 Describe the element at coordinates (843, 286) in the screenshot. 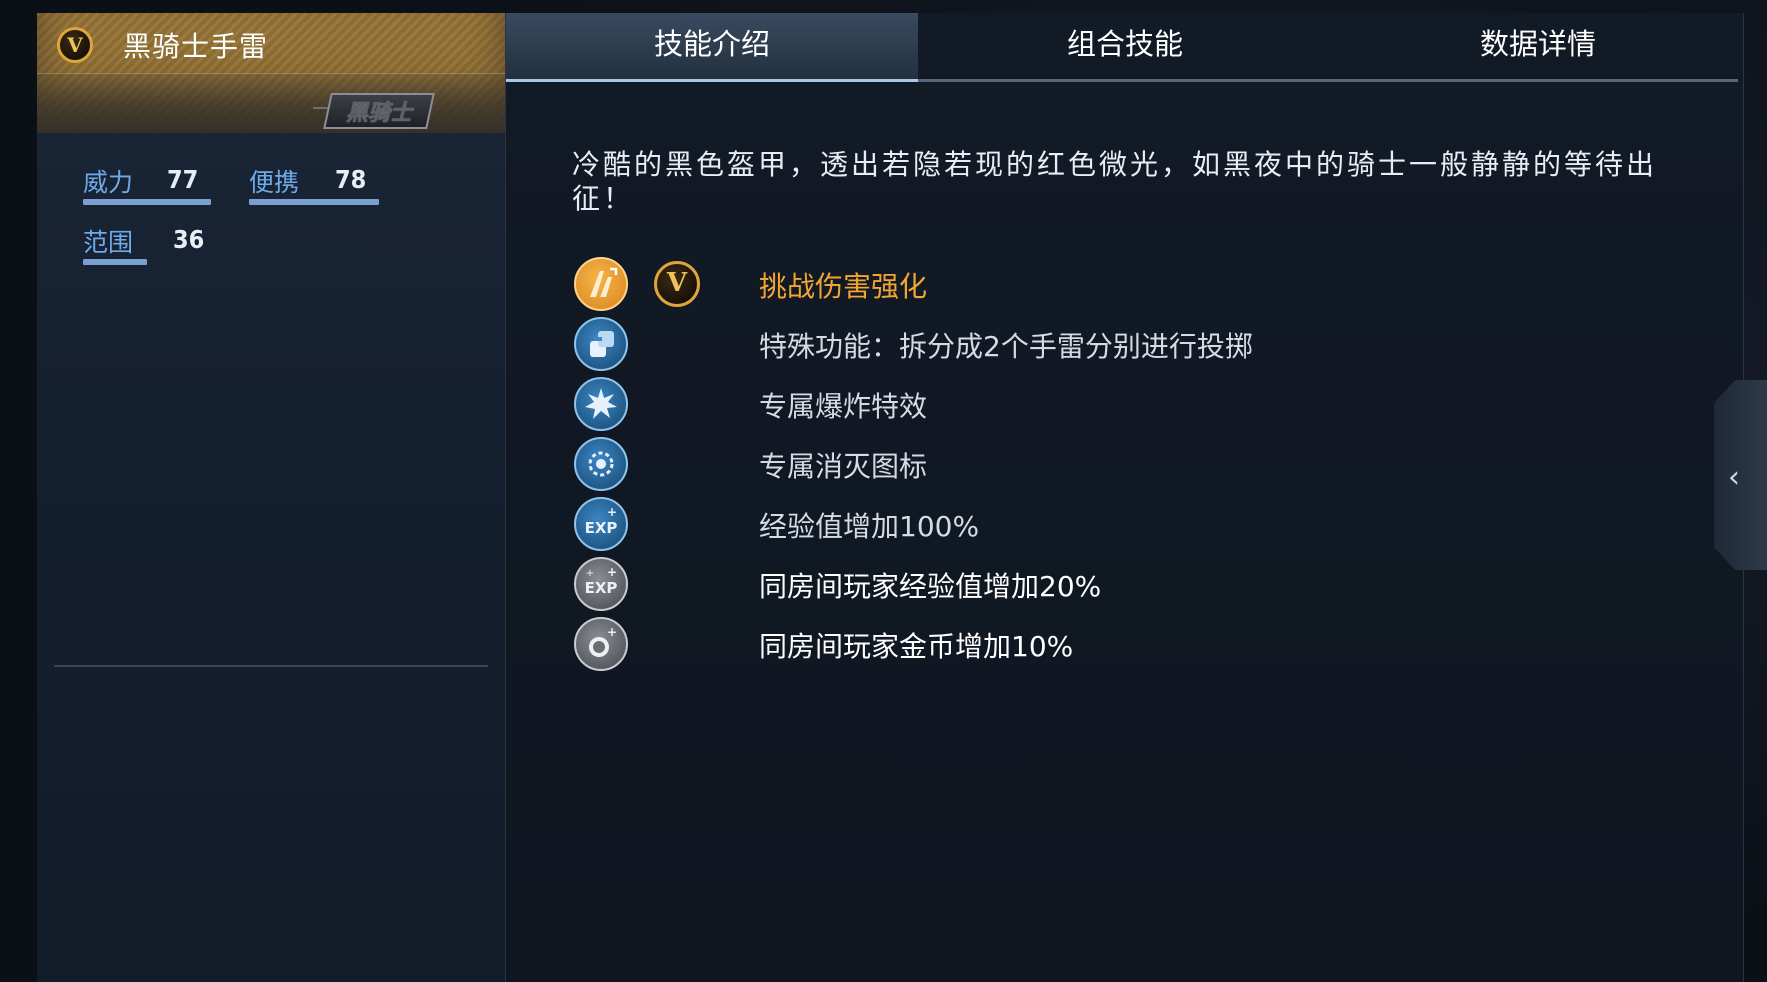

I see `skill-text: 挑战伤害强化` at that location.